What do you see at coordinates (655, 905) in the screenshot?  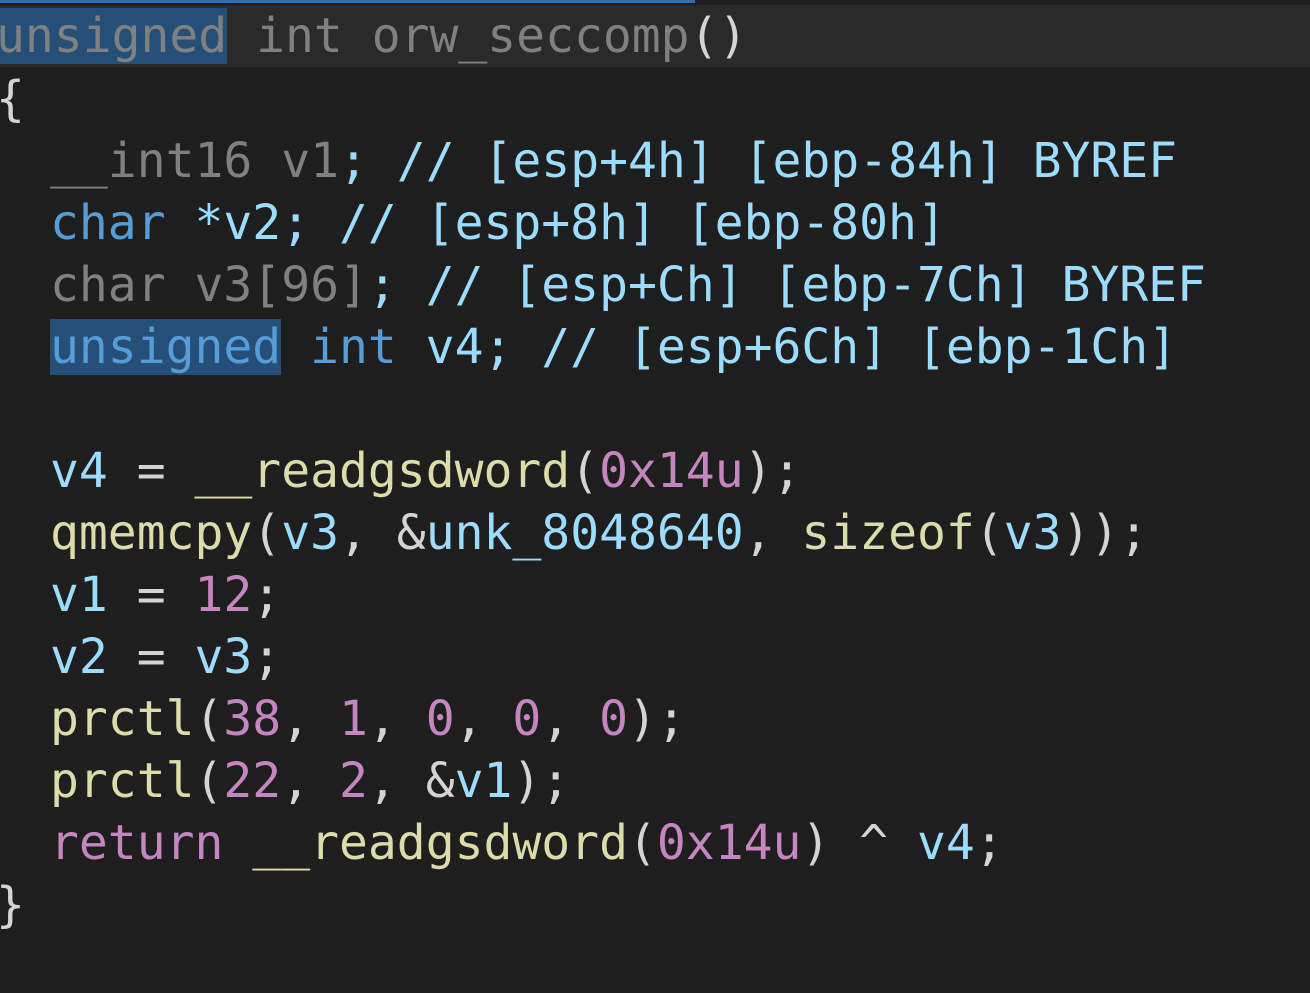 I see `code-line-close-brace: }` at bounding box center [655, 905].